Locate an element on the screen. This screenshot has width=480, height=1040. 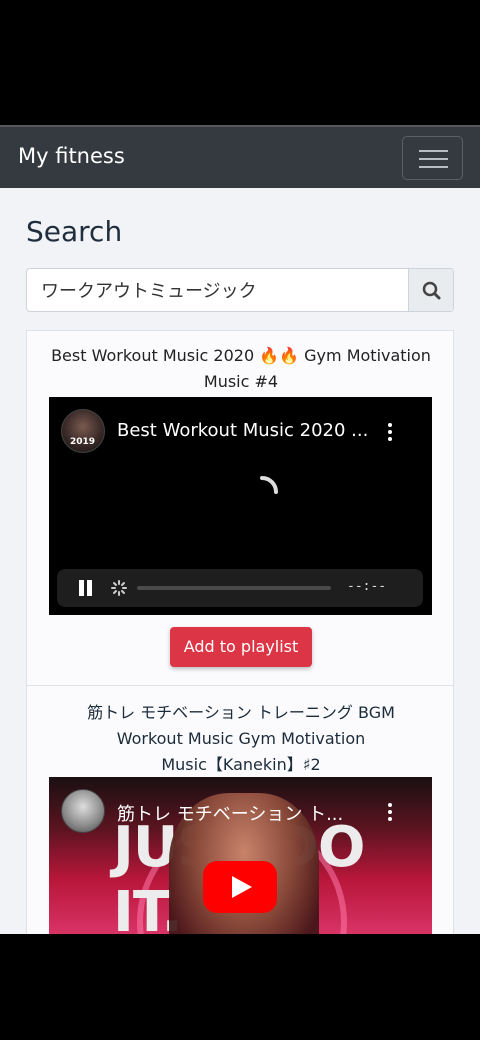
channel-avatar is located at coordinates (83, 811).